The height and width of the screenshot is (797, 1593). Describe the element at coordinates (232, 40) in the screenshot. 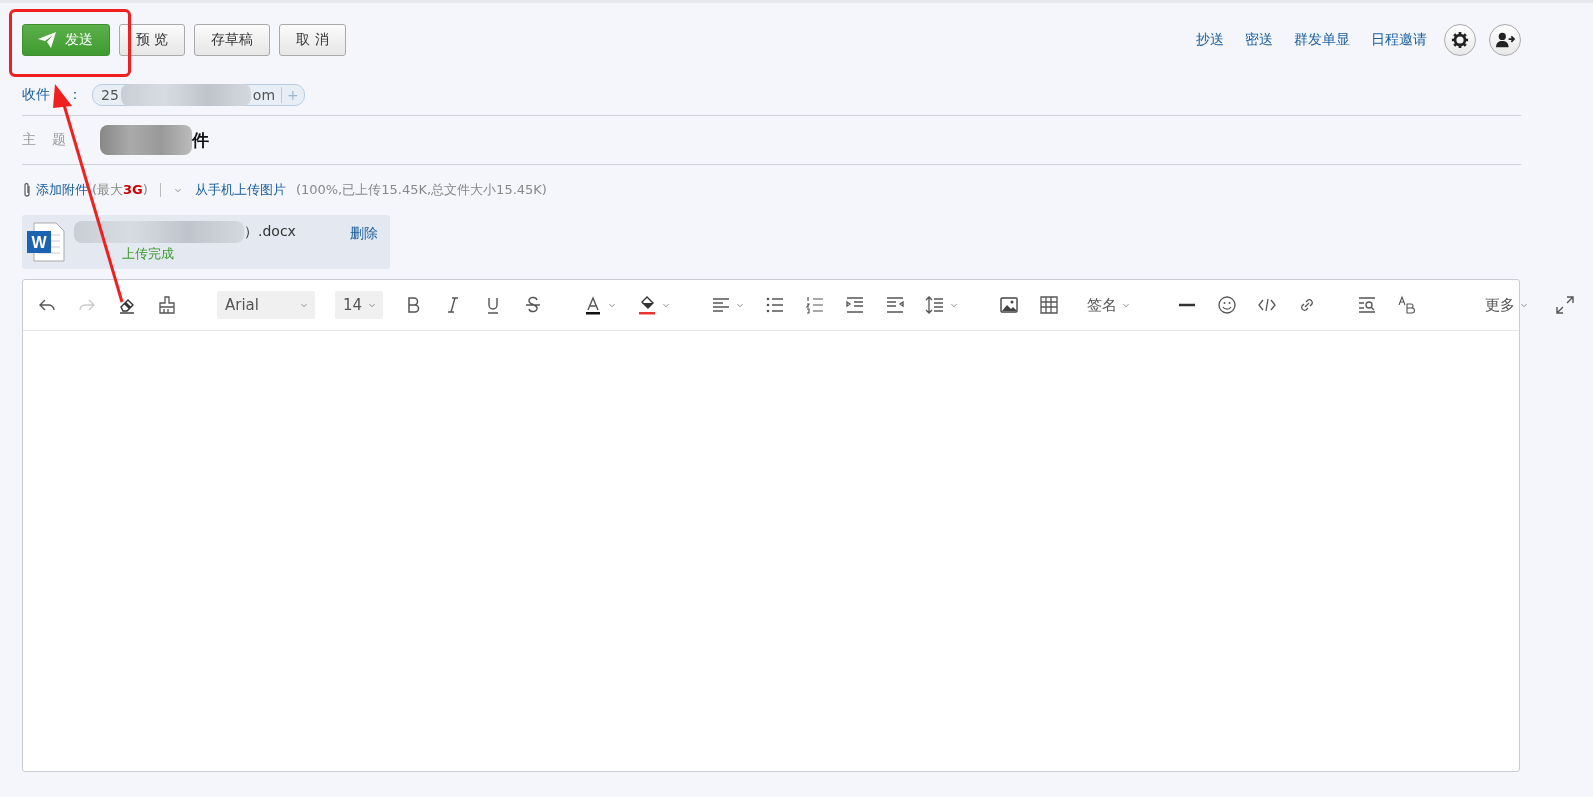

I see `toolbar-button: 存草稿` at that location.